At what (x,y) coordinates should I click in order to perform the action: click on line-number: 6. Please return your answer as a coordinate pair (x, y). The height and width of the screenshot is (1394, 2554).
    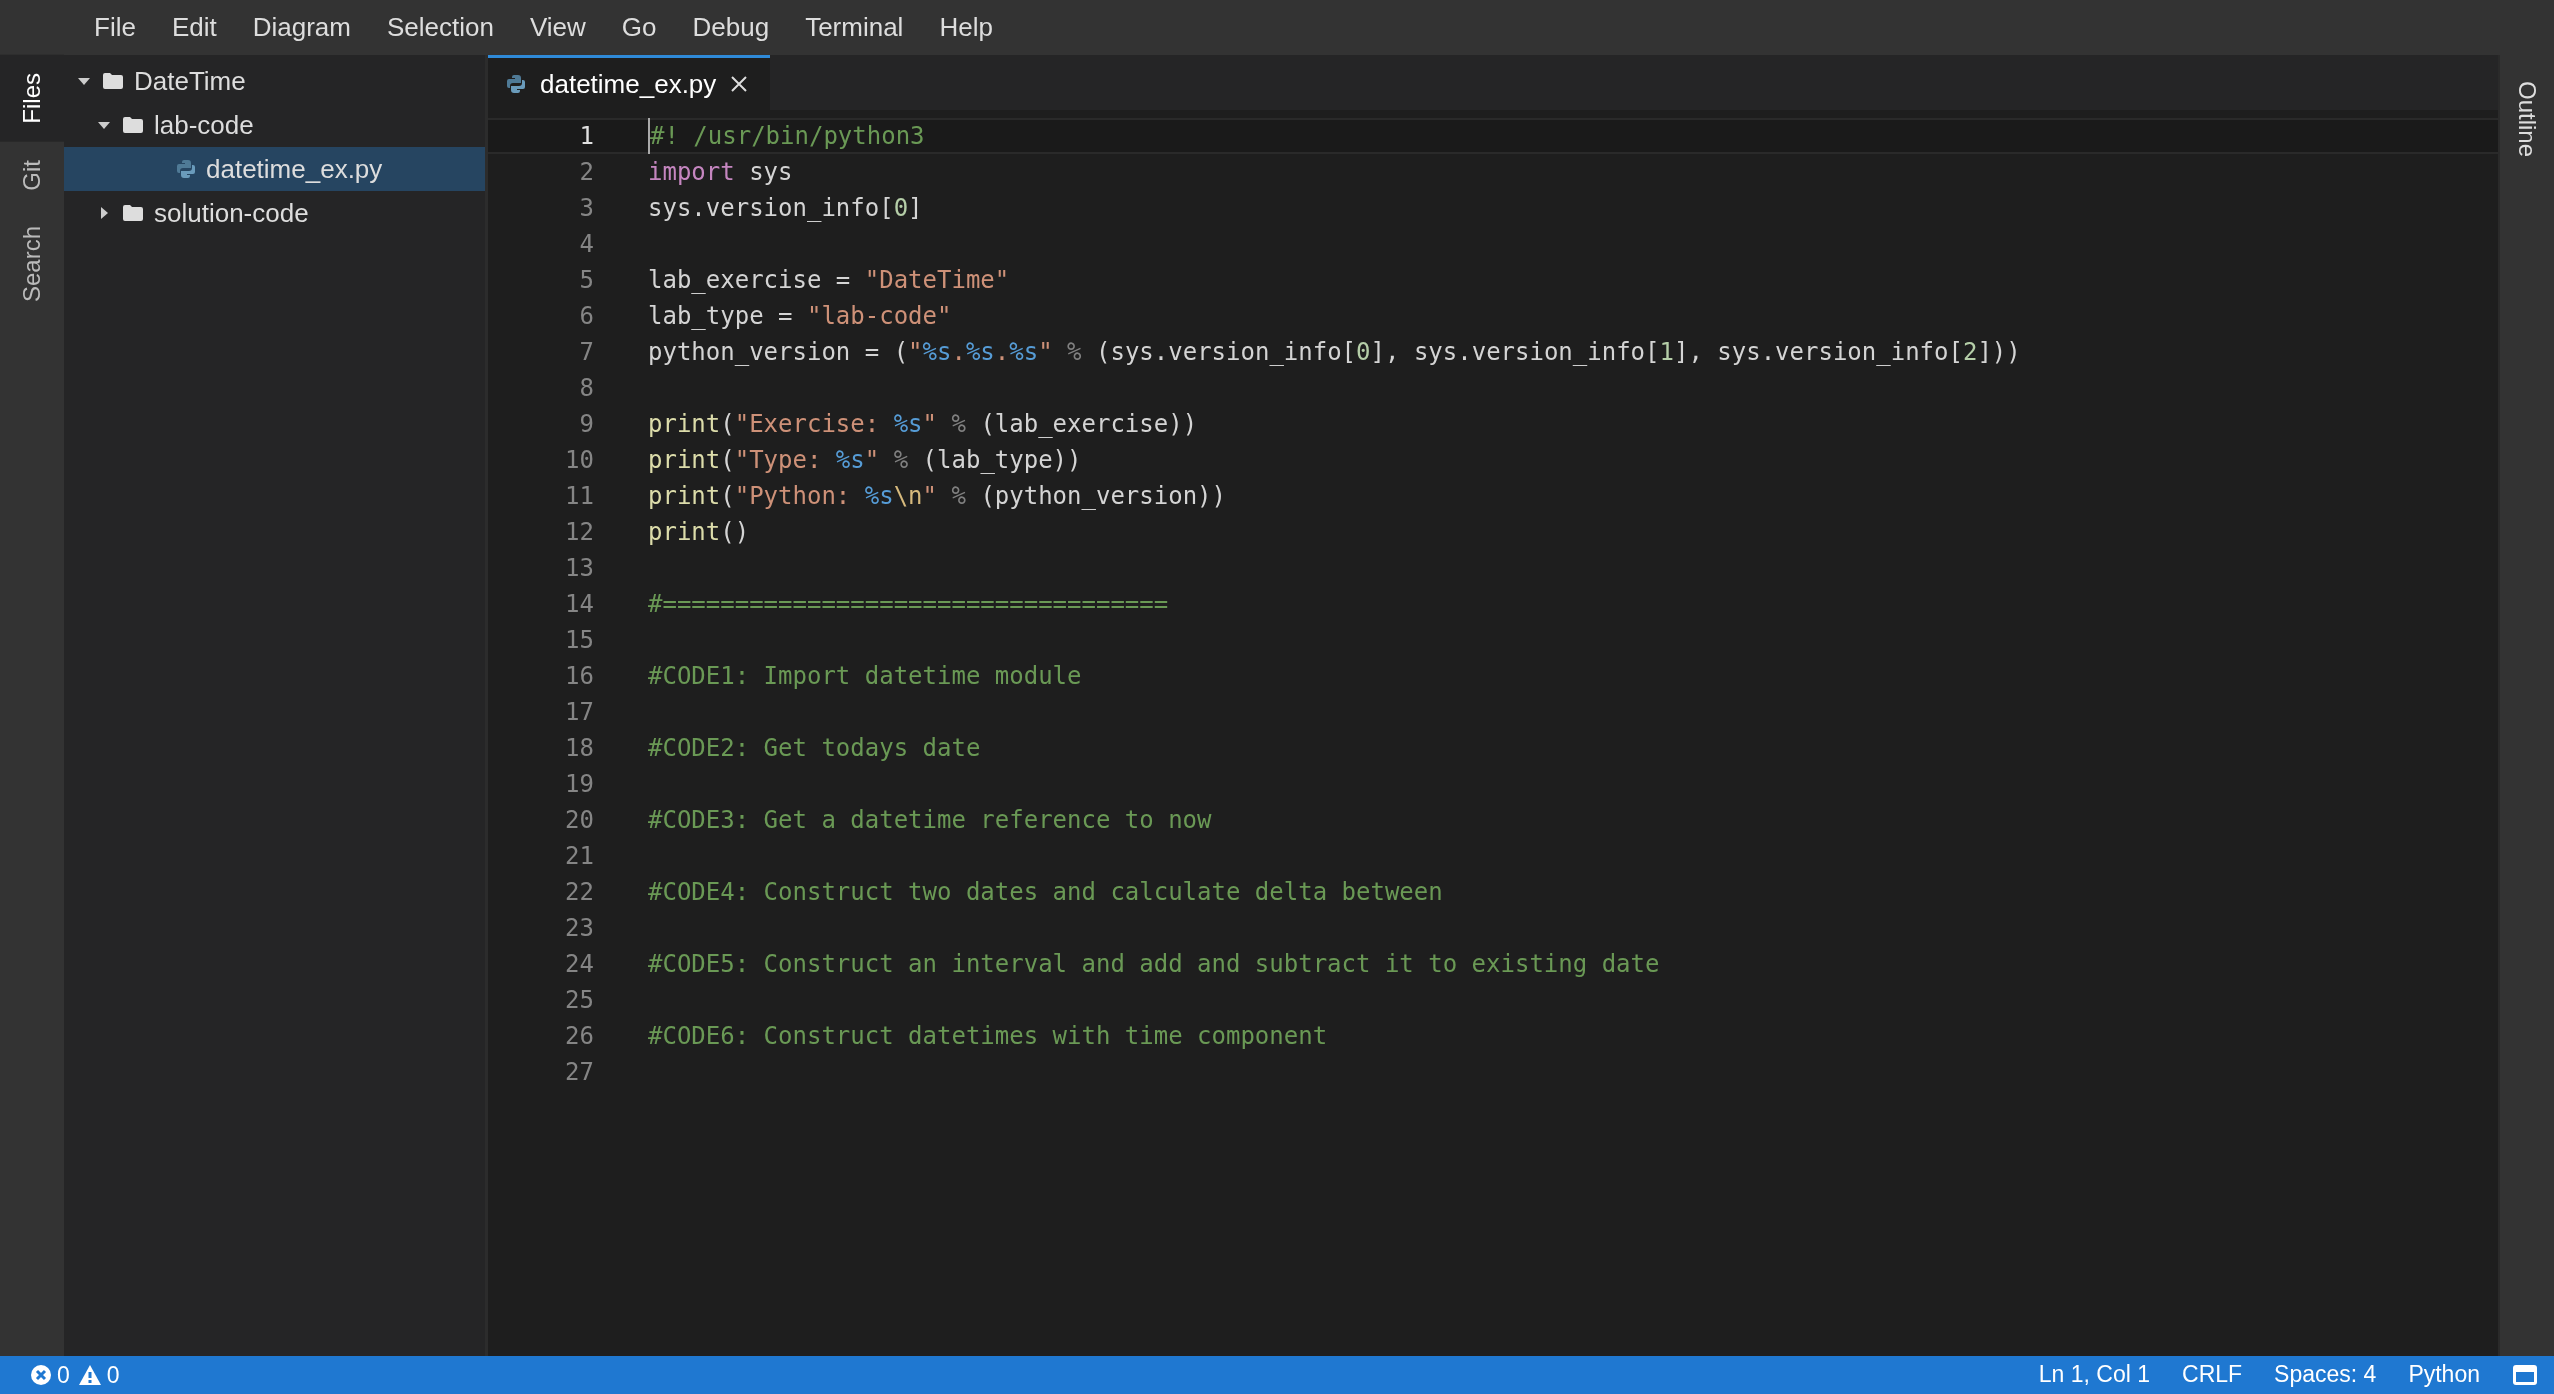
    Looking at the image, I should click on (586, 316).